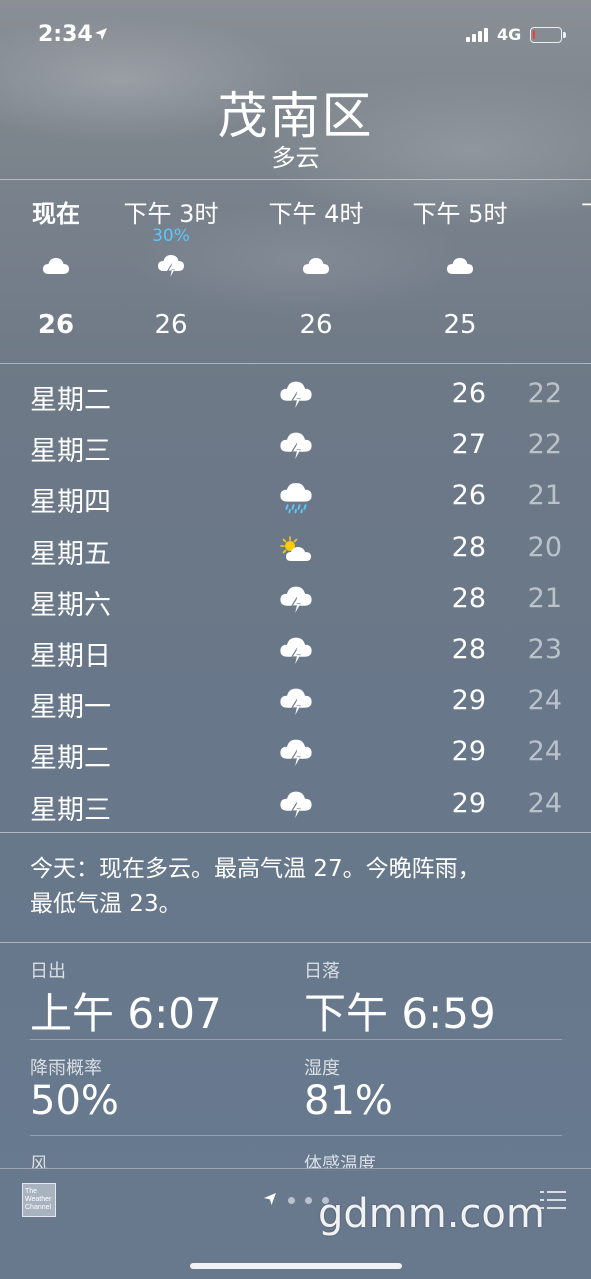  I want to click on battery-level, so click(534, 34).